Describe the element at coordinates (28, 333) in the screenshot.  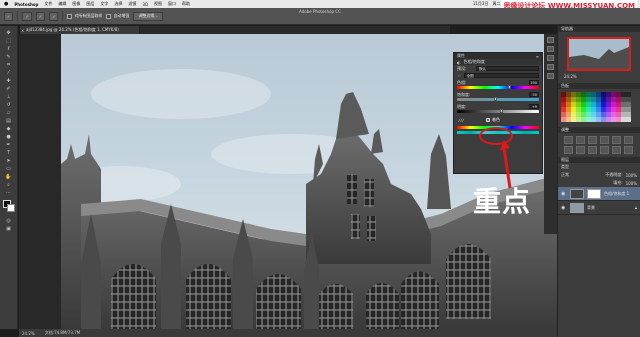
I see `zoom-level: 24.2%` at that location.